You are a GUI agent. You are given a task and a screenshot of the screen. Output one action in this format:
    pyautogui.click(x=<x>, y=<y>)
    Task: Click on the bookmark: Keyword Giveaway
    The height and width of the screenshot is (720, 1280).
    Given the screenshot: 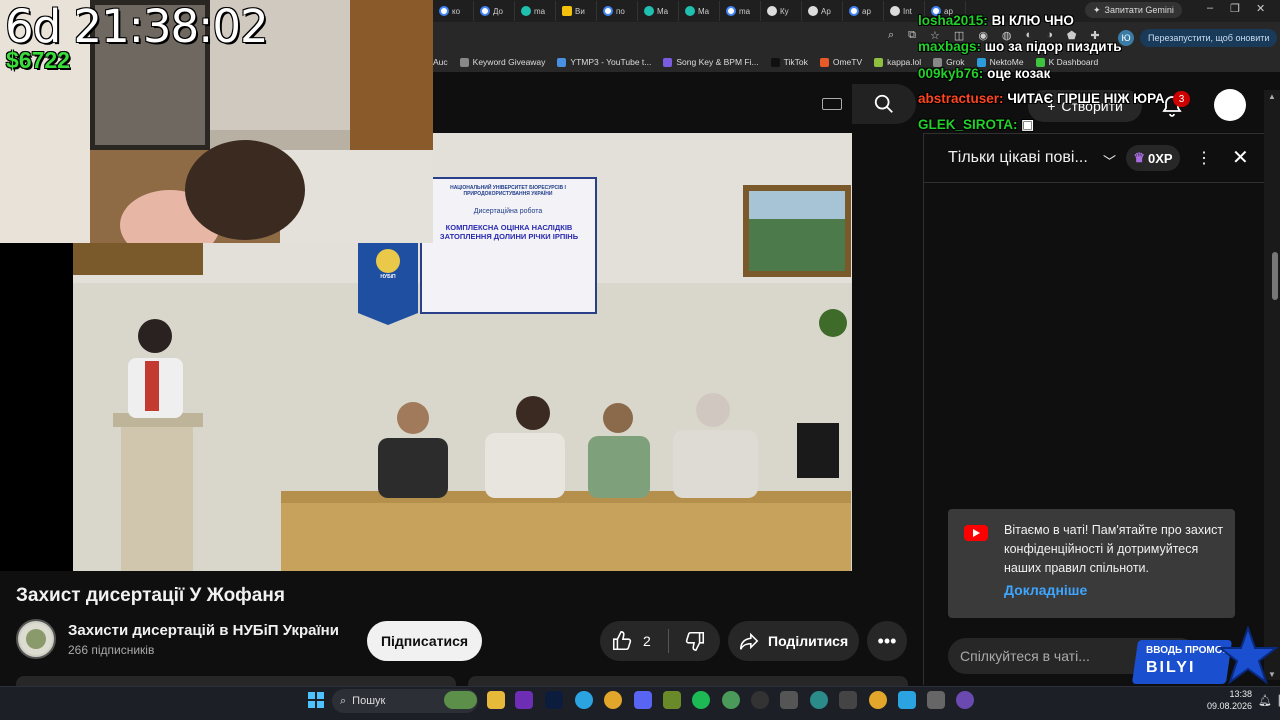 What is the action you would take?
    pyautogui.click(x=502, y=62)
    